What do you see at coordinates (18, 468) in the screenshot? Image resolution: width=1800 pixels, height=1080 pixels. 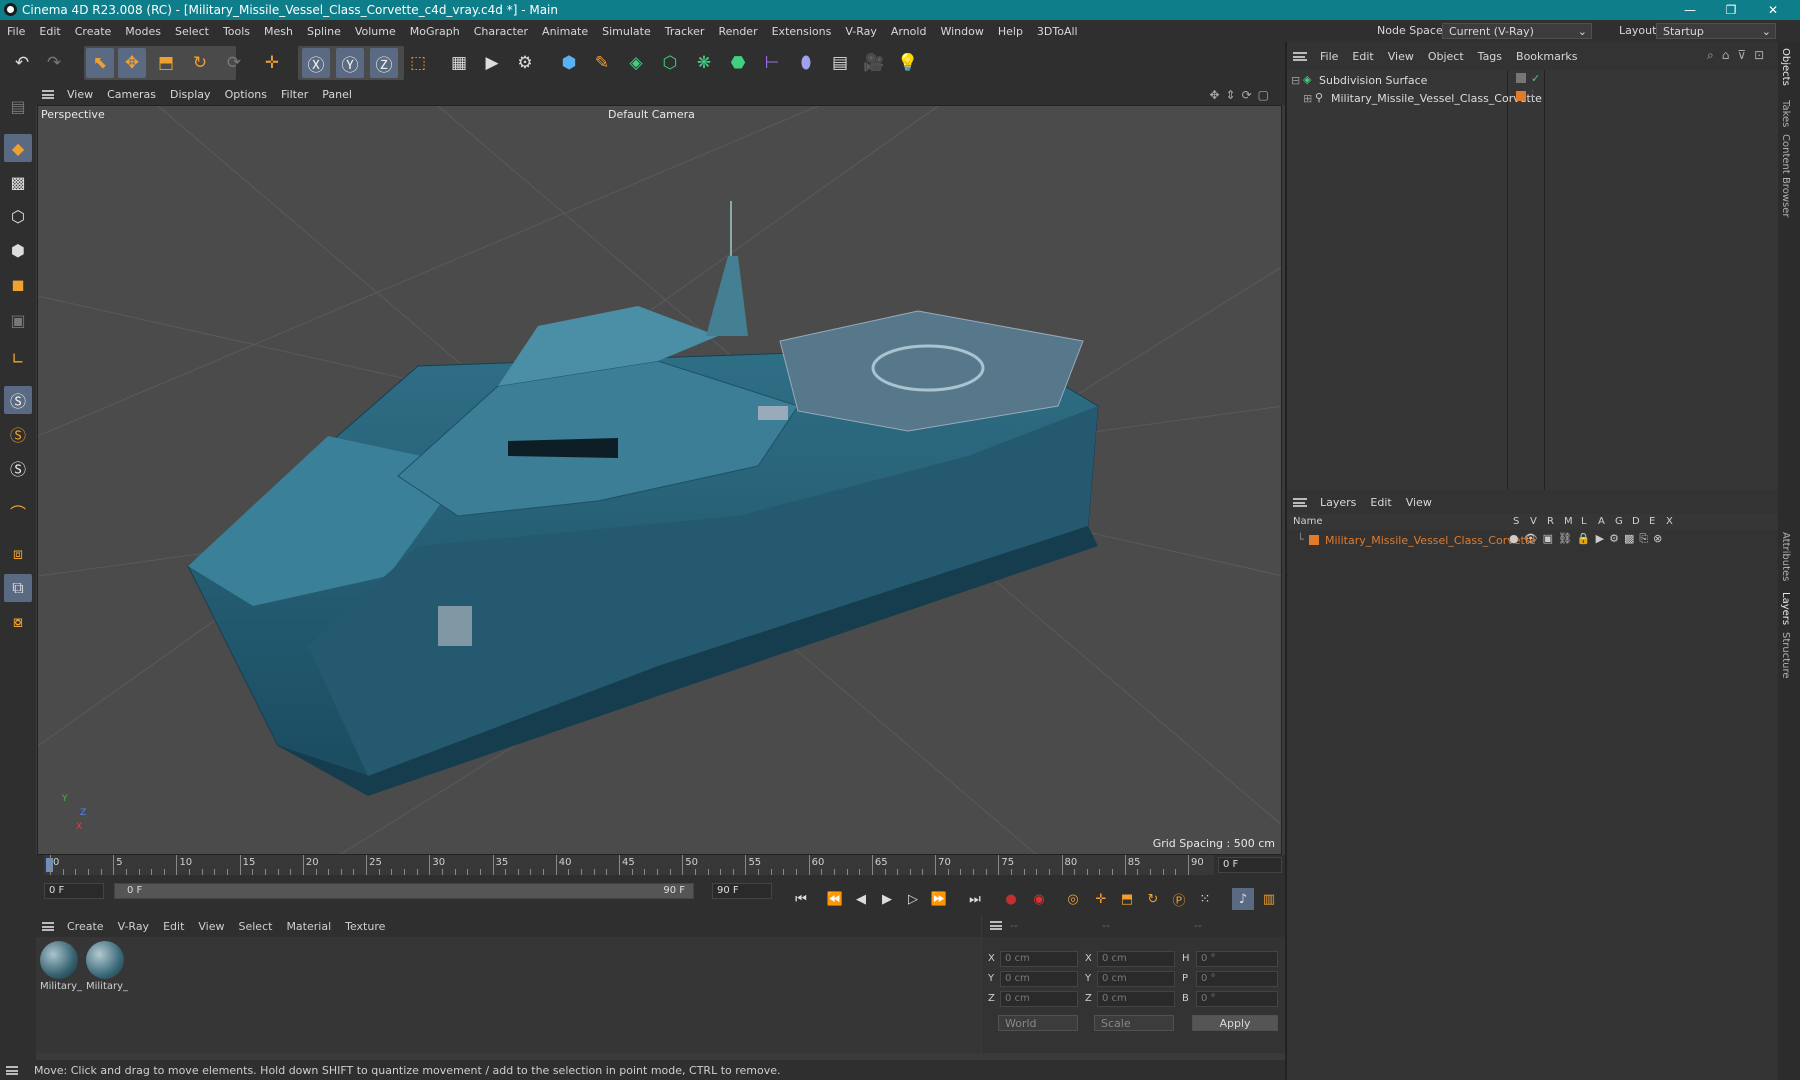 I see `quantize-icon: Ⓢ` at bounding box center [18, 468].